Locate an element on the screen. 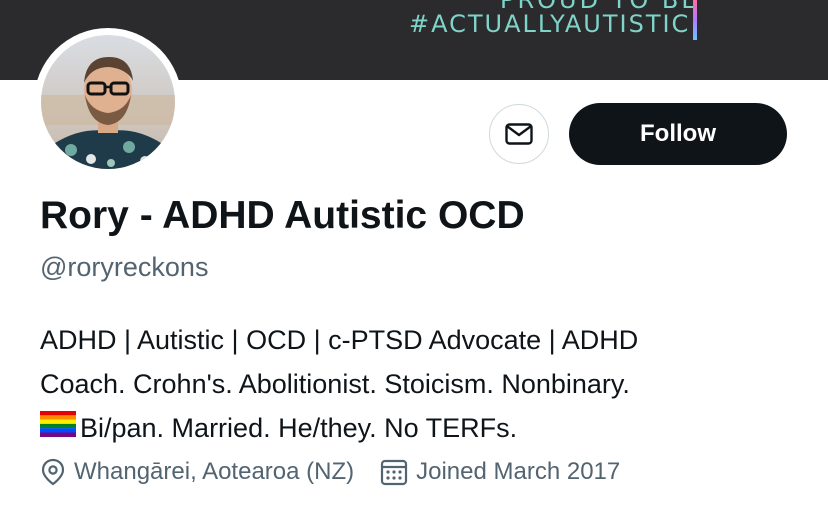 Image resolution: width=828 pixels, height=508 pixels. location-pin-icon is located at coordinates (53, 472).